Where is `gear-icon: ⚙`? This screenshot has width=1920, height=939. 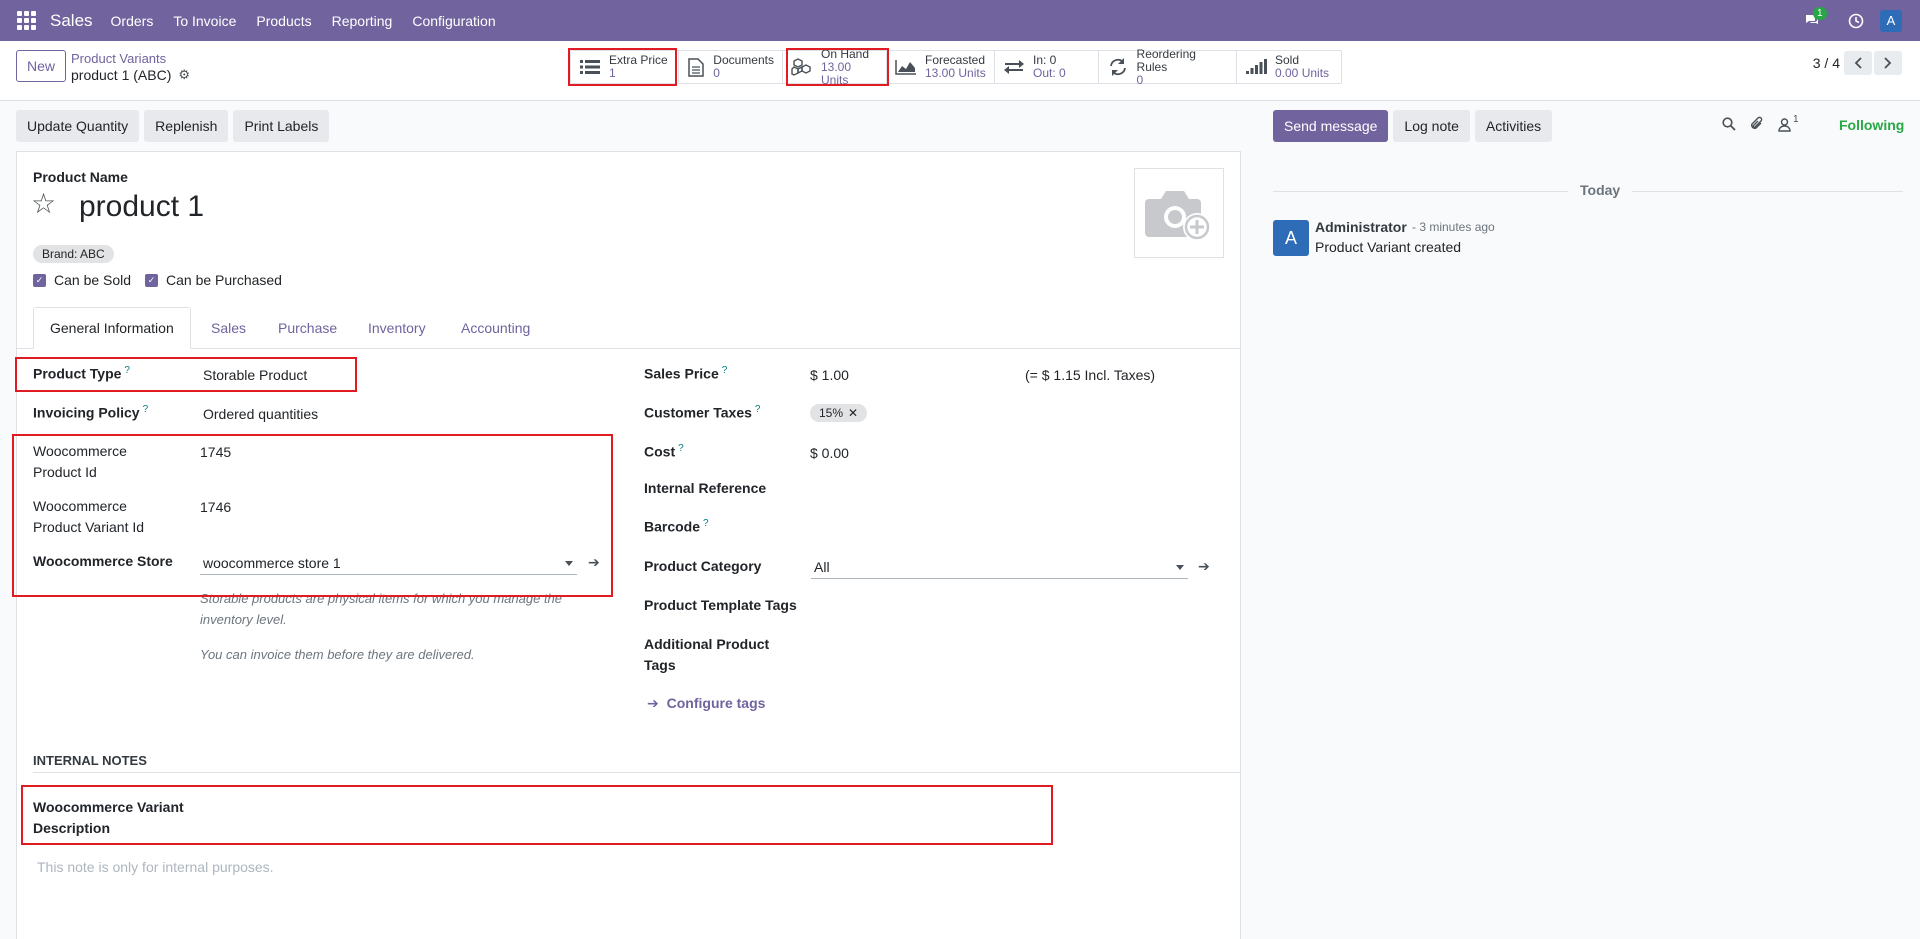
gear-icon: ⚙ is located at coordinates (184, 75).